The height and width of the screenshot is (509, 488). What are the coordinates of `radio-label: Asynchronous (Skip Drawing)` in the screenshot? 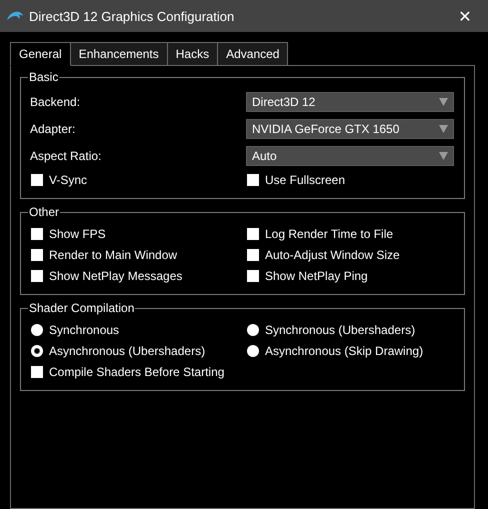 It's located at (344, 351).